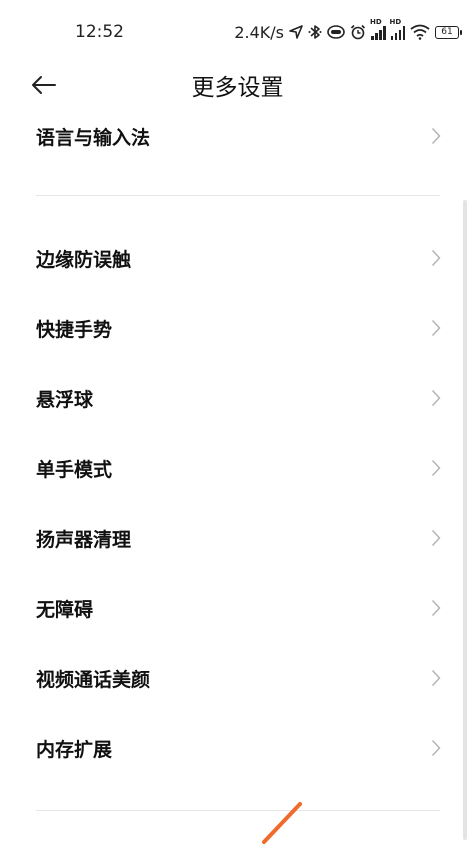 This screenshot has width=475, height=844. What do you see at coordinates (237, 468) in the screenshot?
I see `settings-item-one-handed-mode: 单手模式` at bounding box center [237, 468].